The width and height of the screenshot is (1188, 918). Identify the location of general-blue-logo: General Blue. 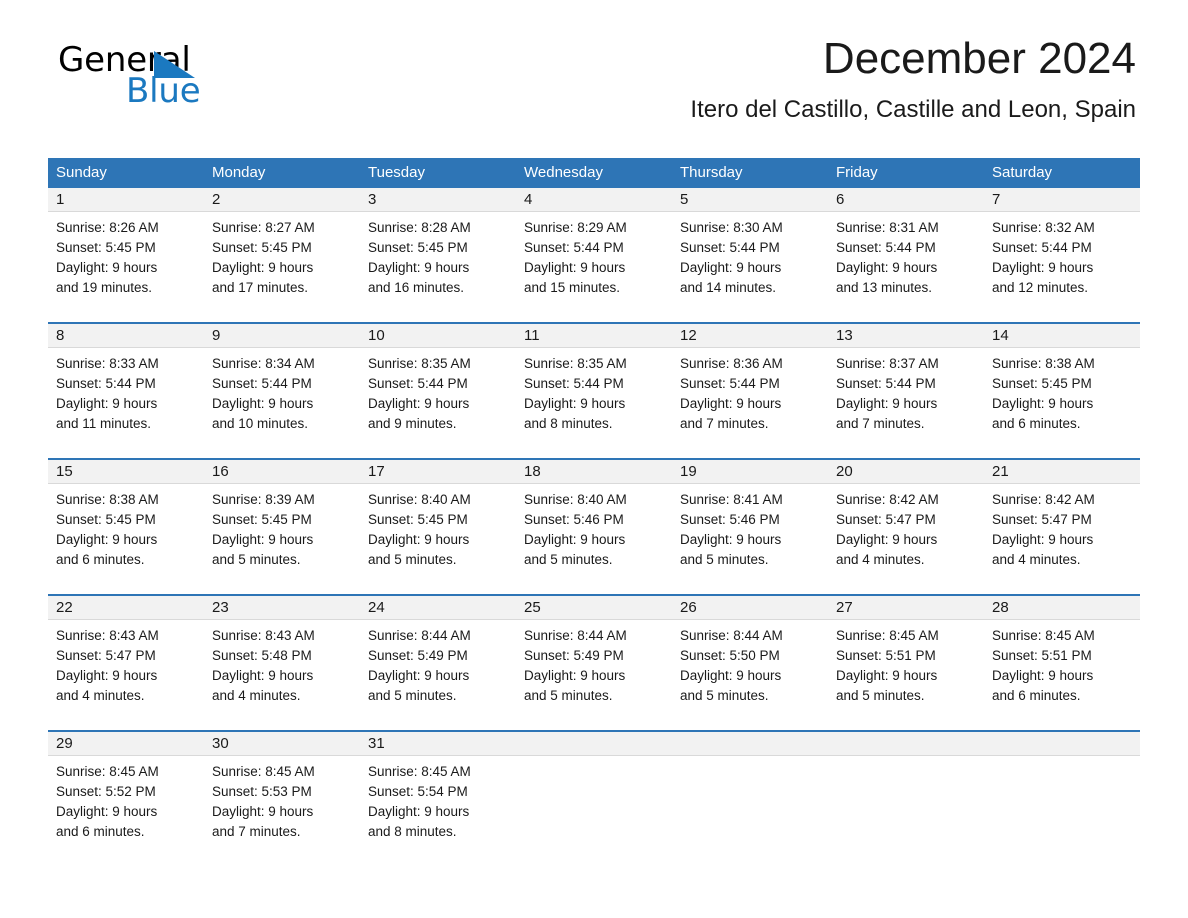
(168, 77).